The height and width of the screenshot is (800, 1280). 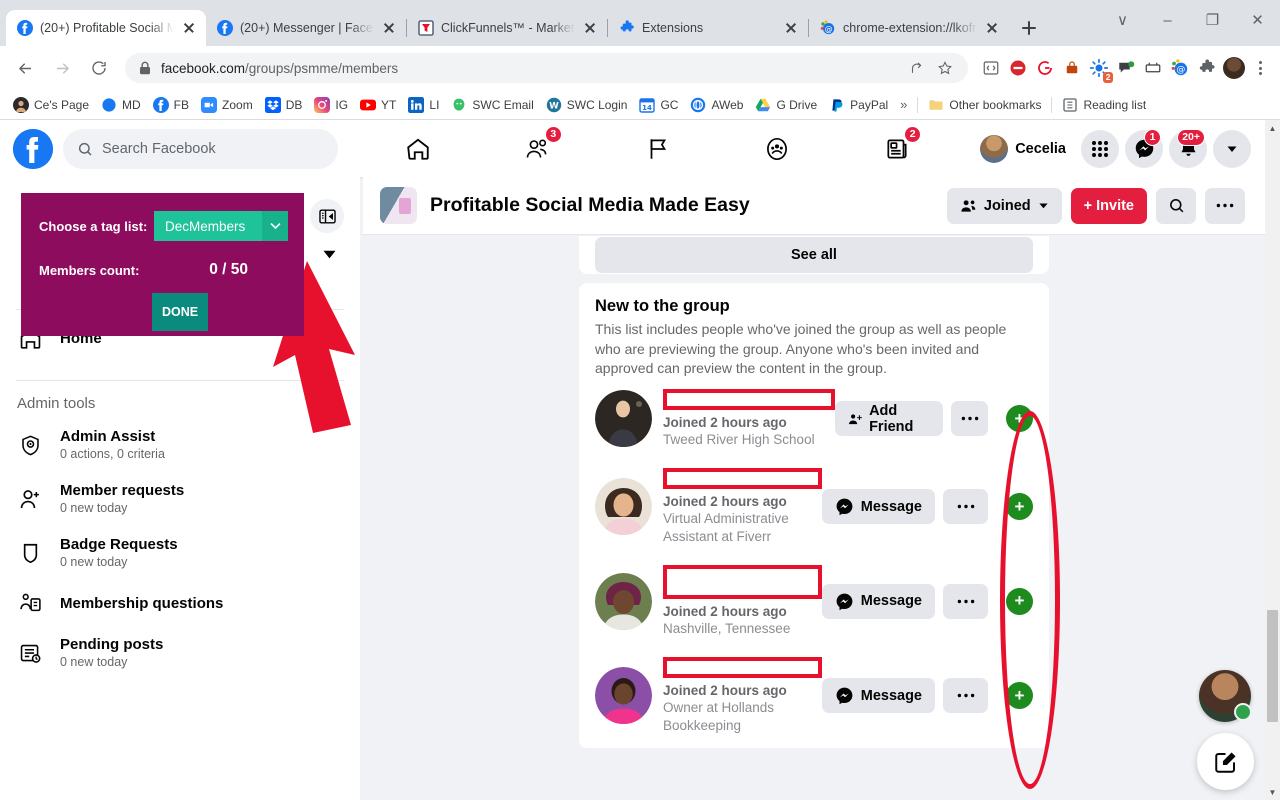 What do you see at coordinates (398, 205) in the screenshot?
I see `group-avatar` at bounding box center [398, 205].